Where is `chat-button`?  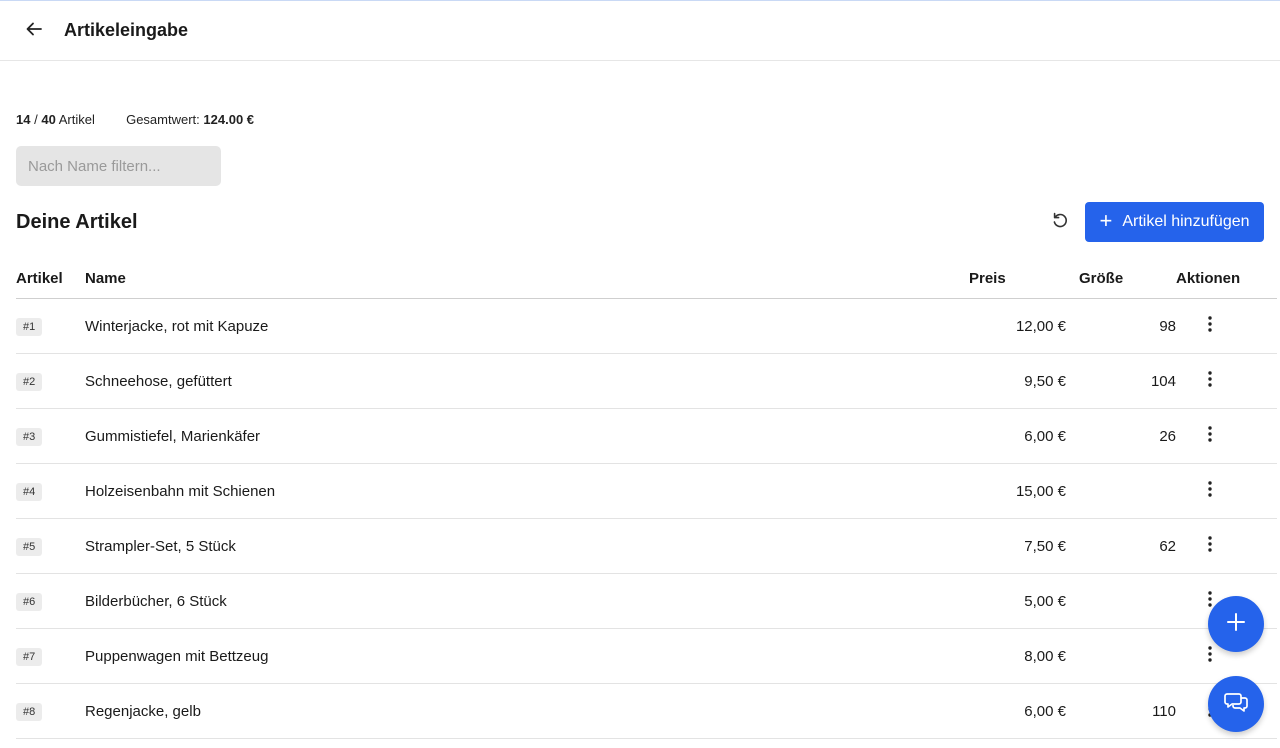 chat-button is located at coordinates (1236, 704).